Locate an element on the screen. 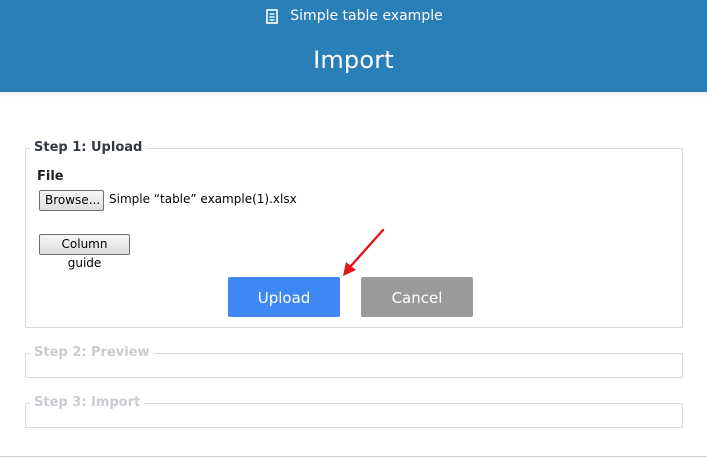  header-divider is located at coordinates (353, 95).